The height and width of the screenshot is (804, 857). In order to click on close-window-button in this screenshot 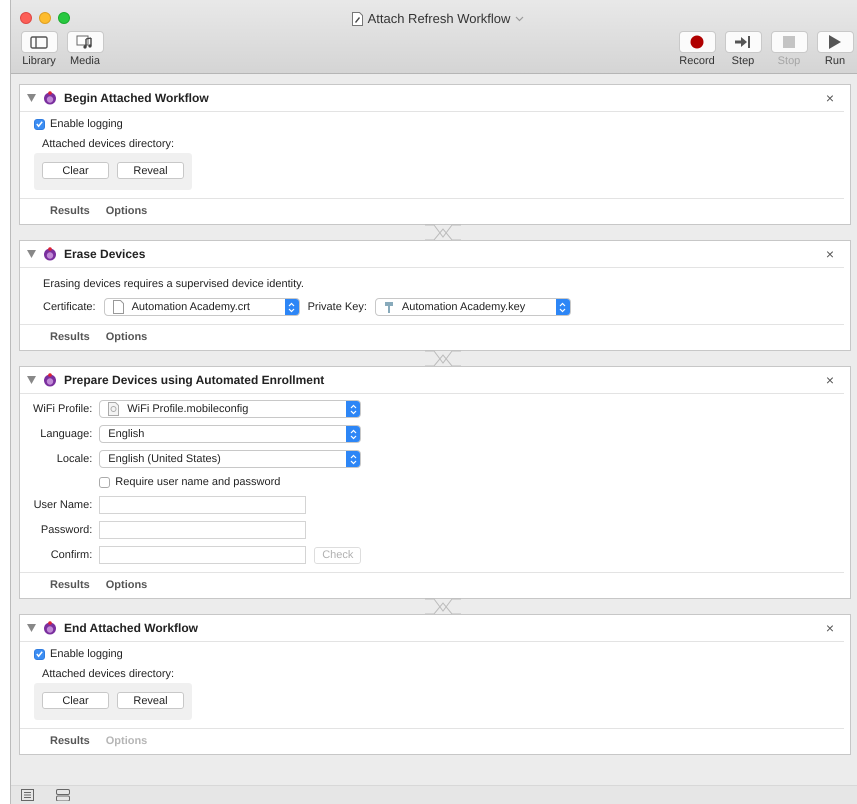, I will do `click(26, 18)`.